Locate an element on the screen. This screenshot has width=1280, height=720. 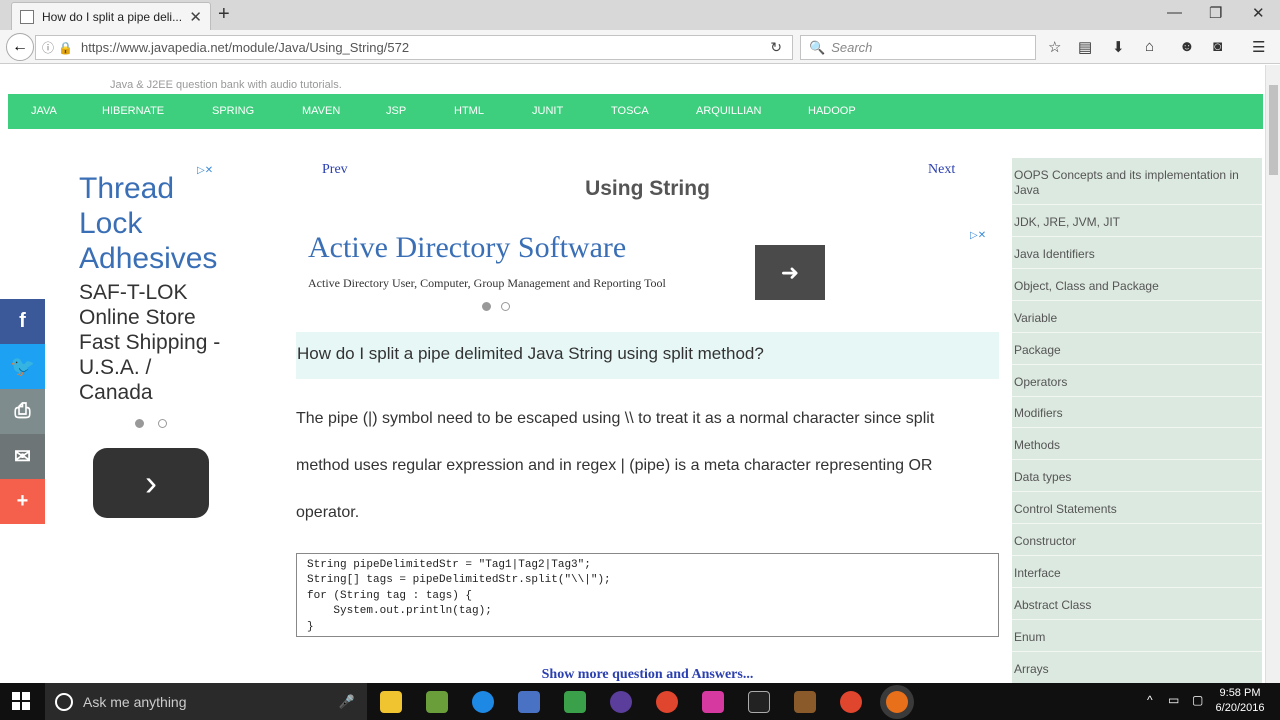
sidebar-item: Interface is located at coordinates (1134, 573).